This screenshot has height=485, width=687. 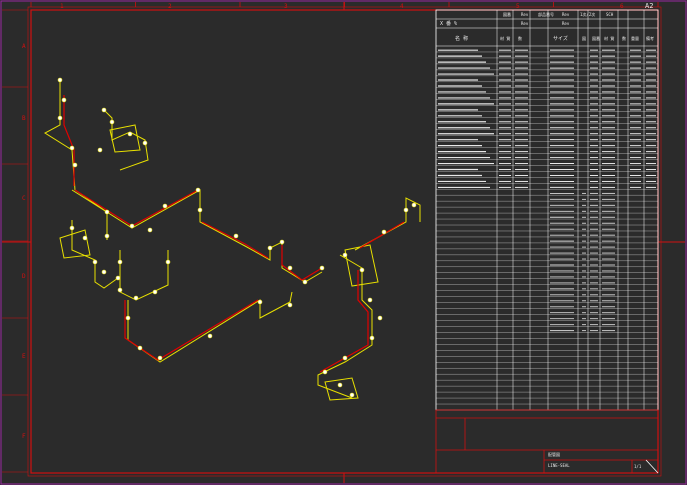 I want to click on title-block, so click(x=547, y=441).